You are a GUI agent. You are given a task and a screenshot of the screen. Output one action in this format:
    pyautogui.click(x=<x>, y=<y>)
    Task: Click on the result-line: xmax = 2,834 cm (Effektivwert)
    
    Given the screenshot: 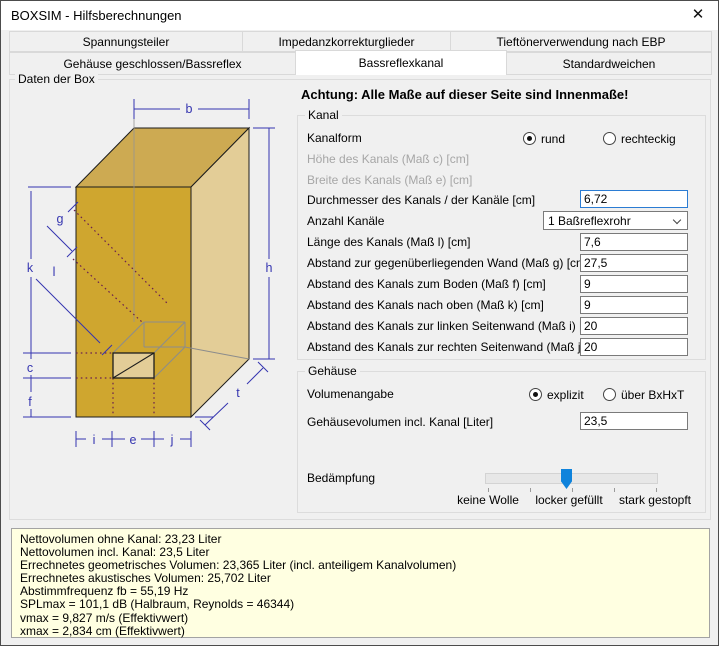 What is the action you would take?
    pyautogui.click(x=102, y=630)
    